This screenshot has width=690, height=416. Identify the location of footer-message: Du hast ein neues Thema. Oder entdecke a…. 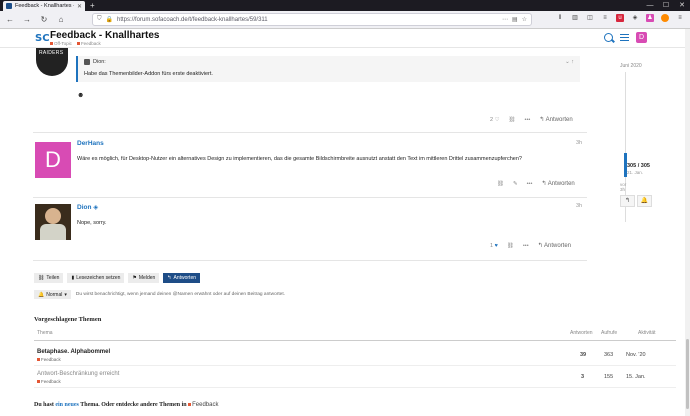
(126, 405).